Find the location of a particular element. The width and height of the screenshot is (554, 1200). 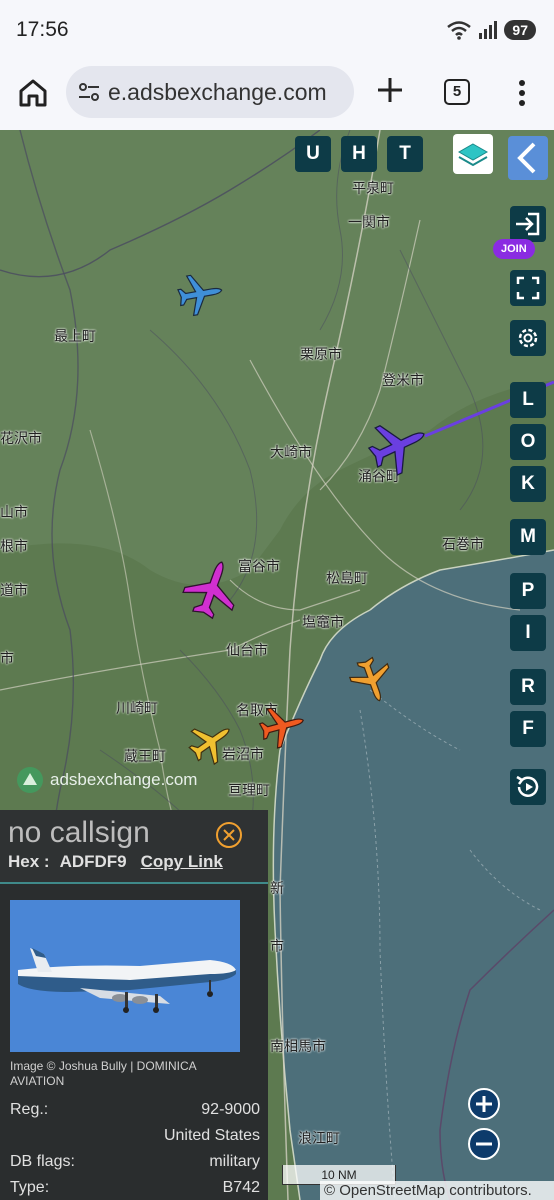

place-label: 川崎町 is located at coordinates (137, 708).